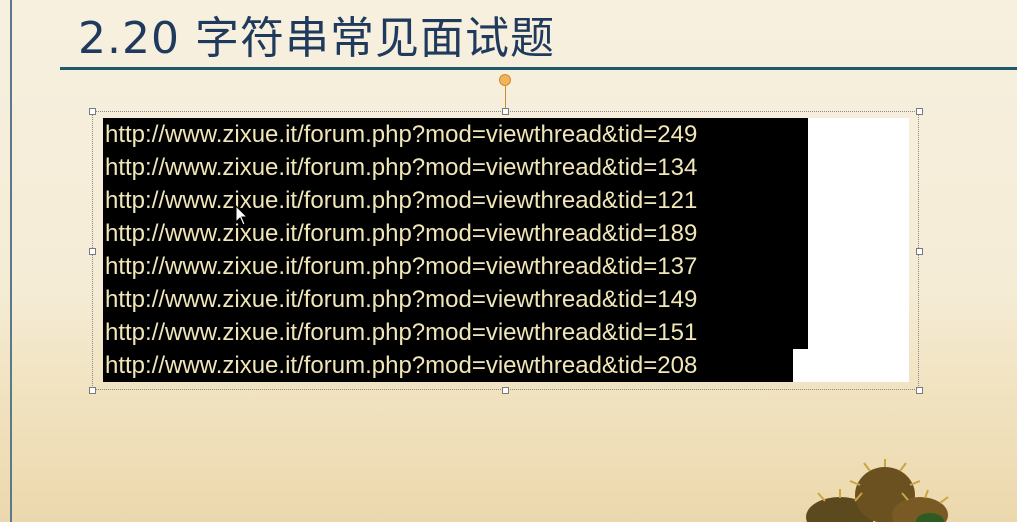  Describe the element at coordinates (538, 68) in the screenshot. I see `title-underline` at that location.